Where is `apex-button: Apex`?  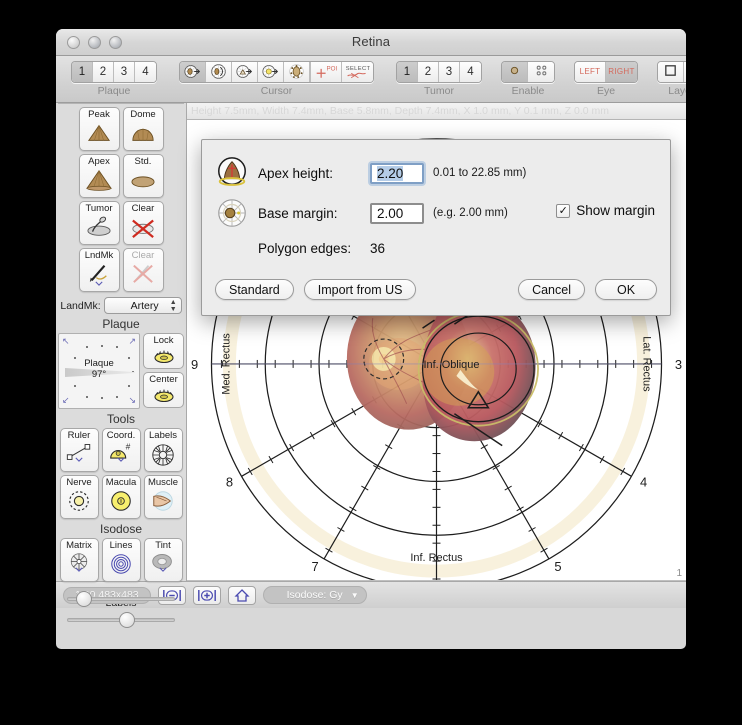 apex-button: Apex is located at coordinates (99, 176).